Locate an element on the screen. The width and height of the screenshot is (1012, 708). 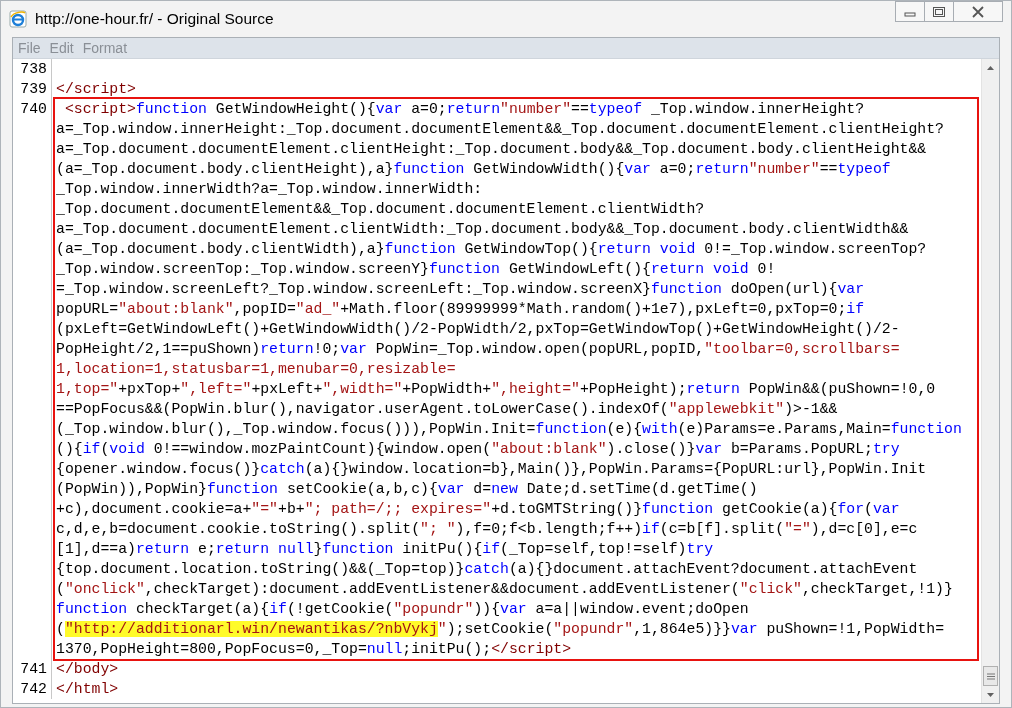
code-line: ("http://additionarl.win/newantikas/?nbVykj");setCookie("popundr",1,864e5)}}var puShown=!1,PopWidth= is located at coordinates (501, 629).